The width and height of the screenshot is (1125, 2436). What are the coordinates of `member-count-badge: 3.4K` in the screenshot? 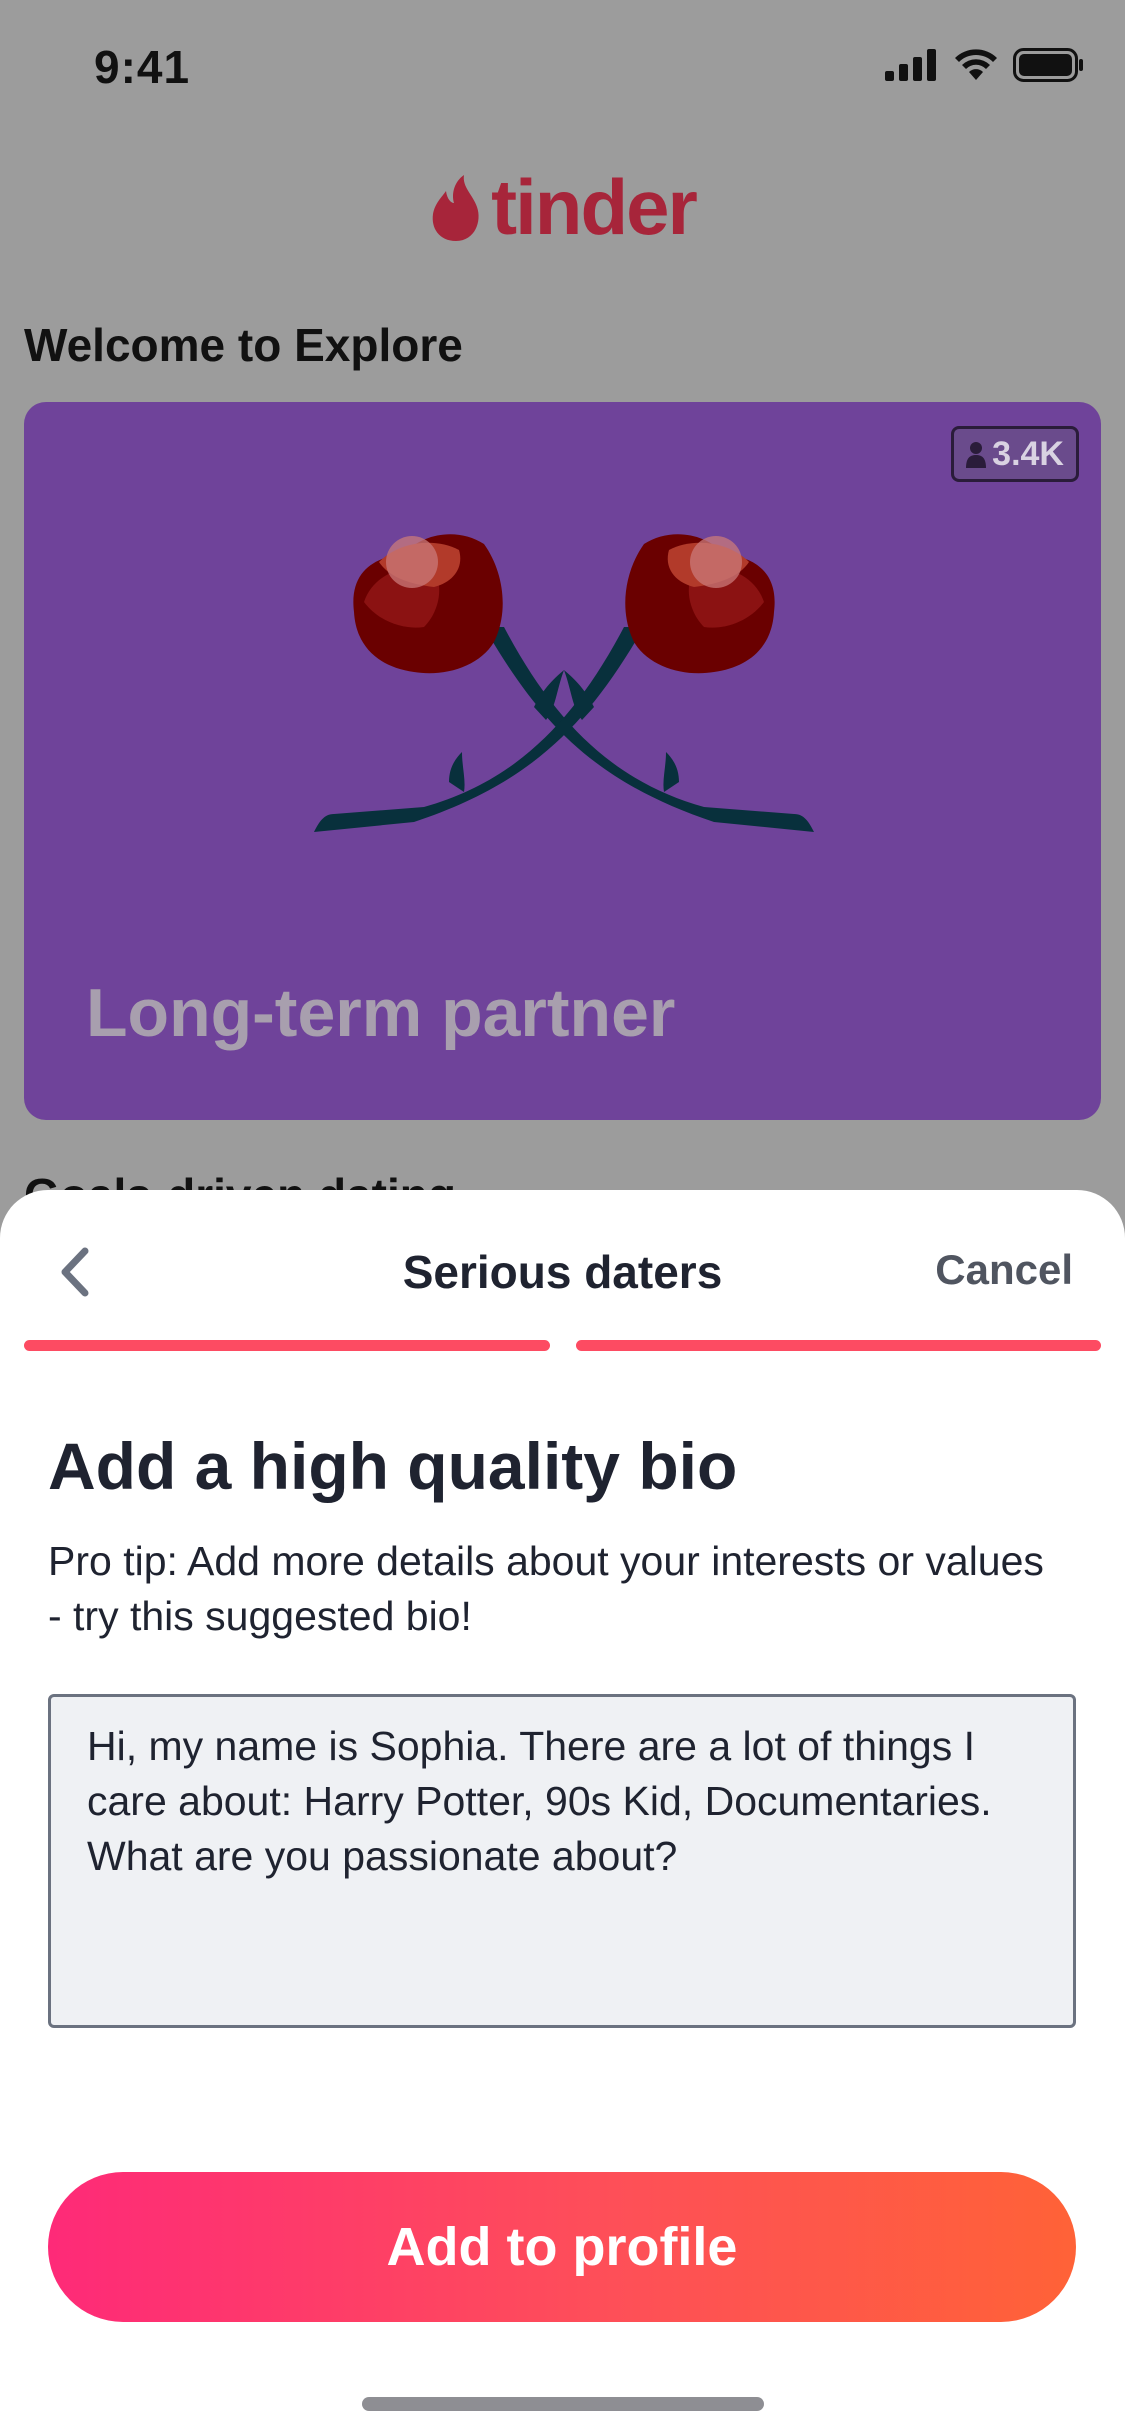 It's located at (1015, 454).